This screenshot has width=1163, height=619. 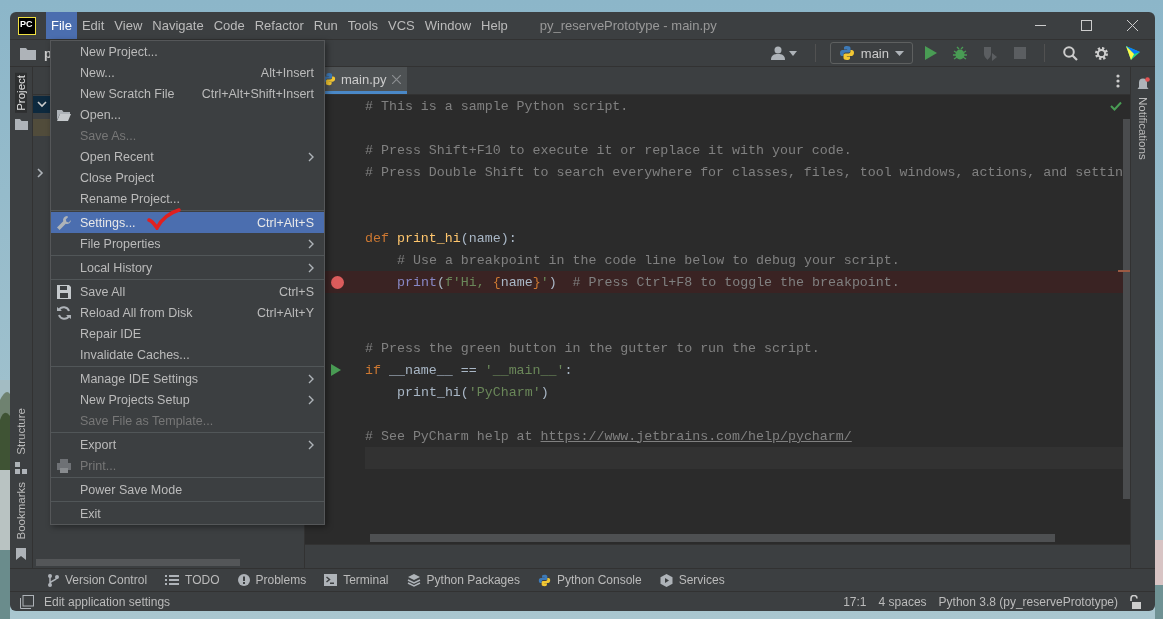 What do you see at coordinates (363, 25) in the screenshot?
I see `menu-bar-item: Tools` at bounding box center [363, 25].